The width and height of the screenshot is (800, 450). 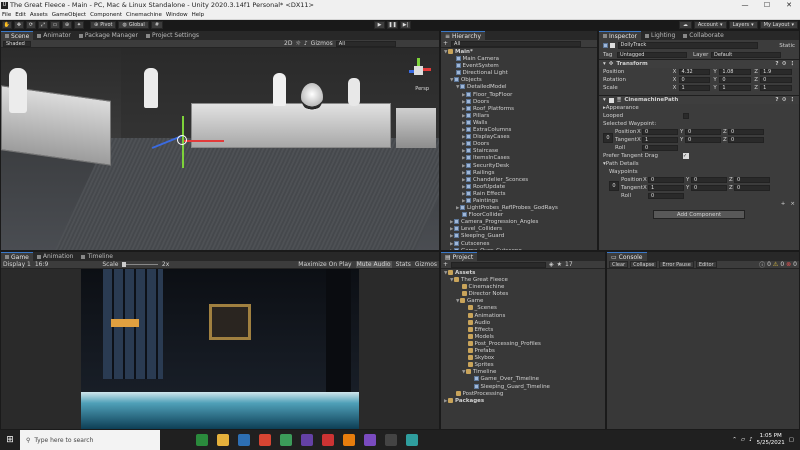 I want to click on project-item: Game_Over_Timeline, so click(x=523, y=379).